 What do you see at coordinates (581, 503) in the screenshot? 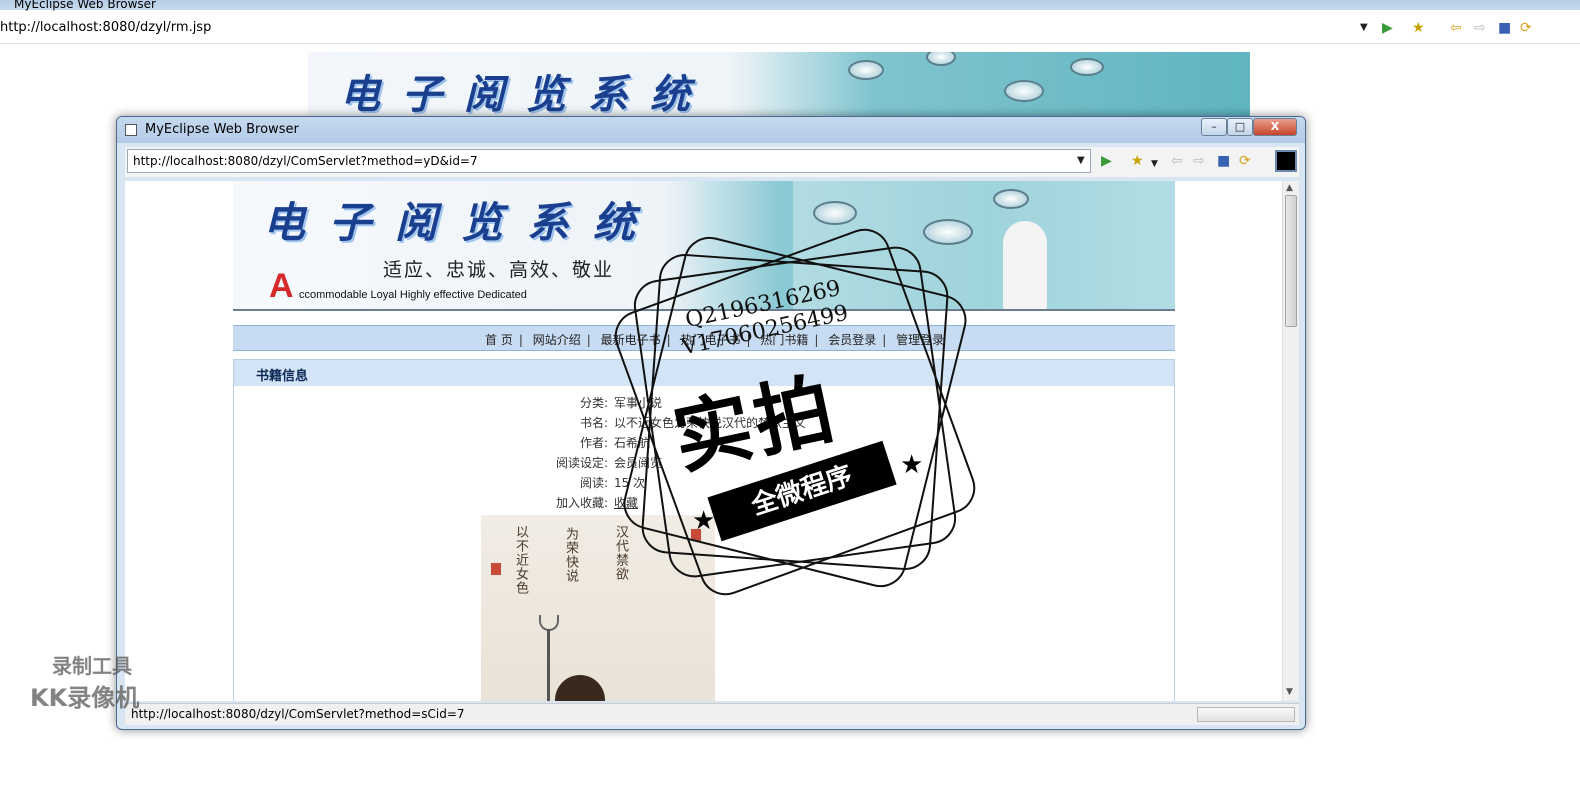
I see `favorite-label: 加入收藏:` at bounding box center [581, 503].